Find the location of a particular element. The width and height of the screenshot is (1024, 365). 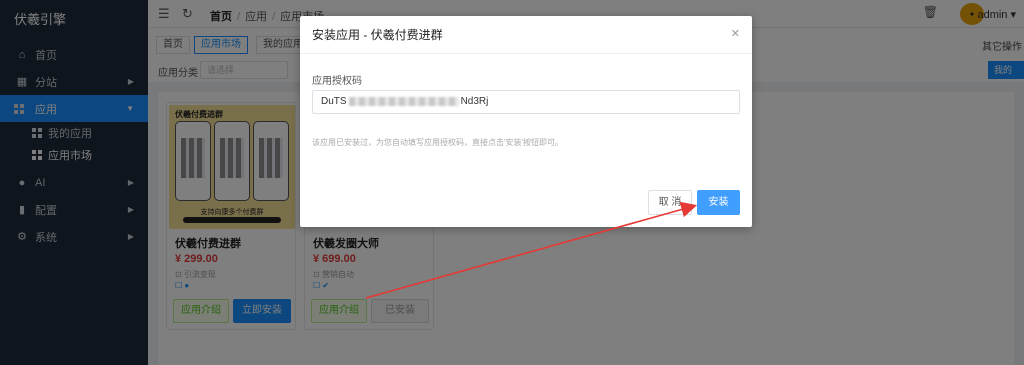

cancel-button: 取 消 is located at coordinates (670, 202).